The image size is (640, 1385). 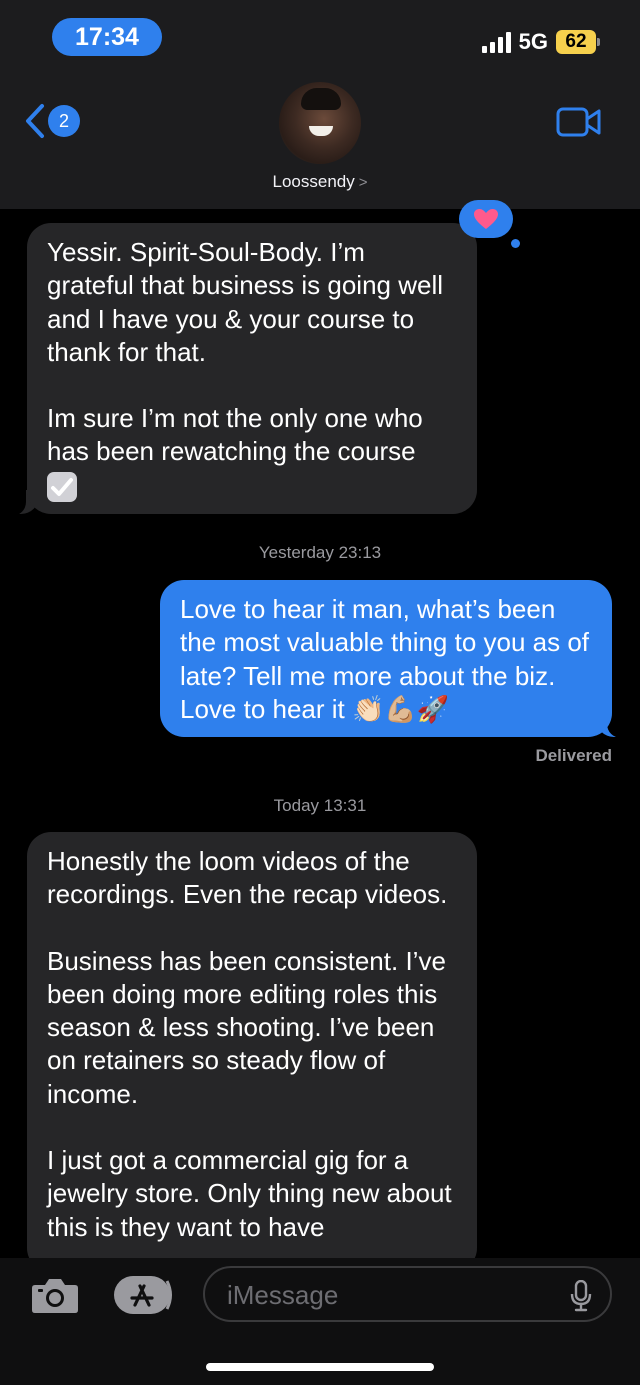 I want to click on timestamp-today: Today 13:31, so click(x=320, y=805).